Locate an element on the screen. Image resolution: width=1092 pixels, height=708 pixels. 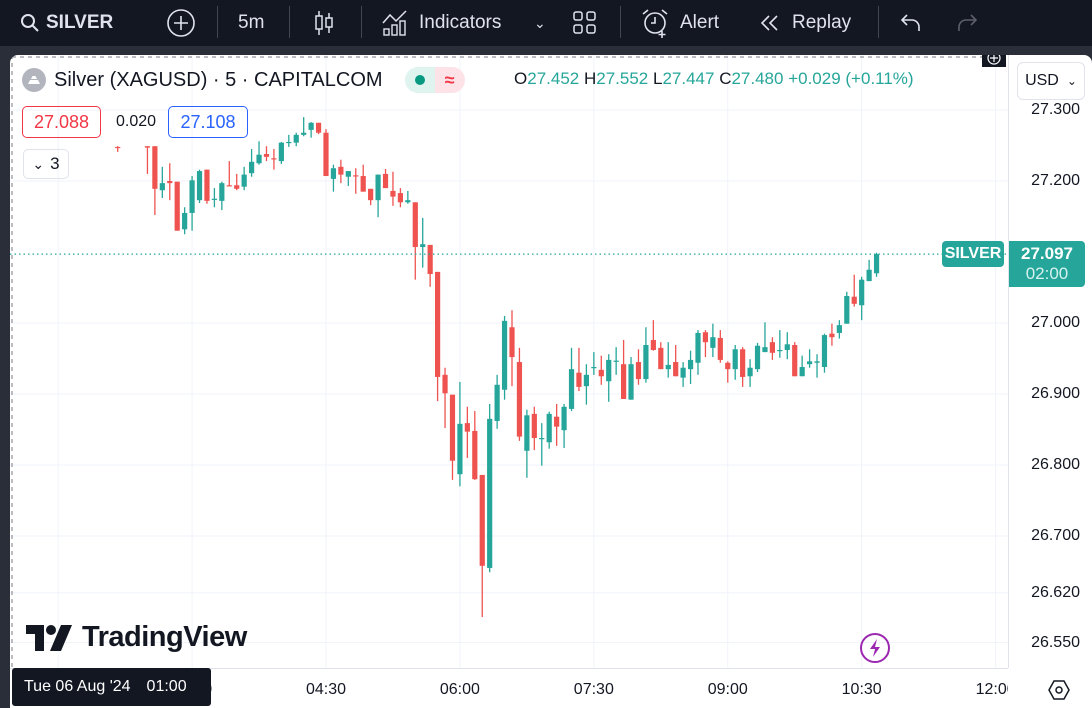
replay-icon is located at coordinates (769, 23).